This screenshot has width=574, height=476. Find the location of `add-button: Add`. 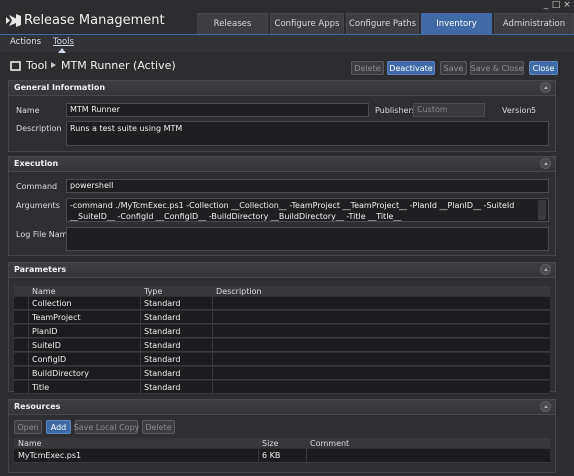

add-button: Add is located at coordinates (58, 427).